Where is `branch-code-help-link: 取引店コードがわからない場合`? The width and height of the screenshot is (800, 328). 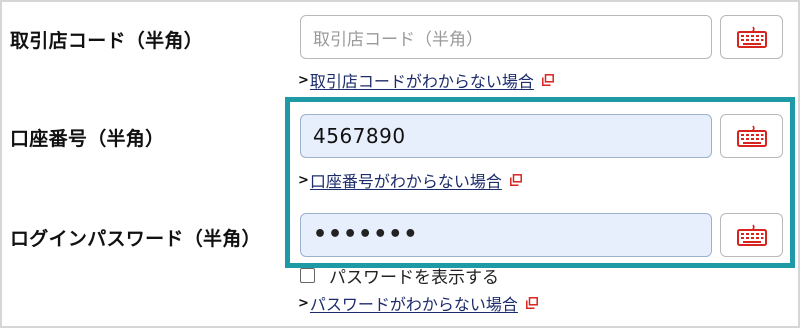
branch-code-help-link: 取引店コードがわからない場合 is located at coordinates (422, 80).